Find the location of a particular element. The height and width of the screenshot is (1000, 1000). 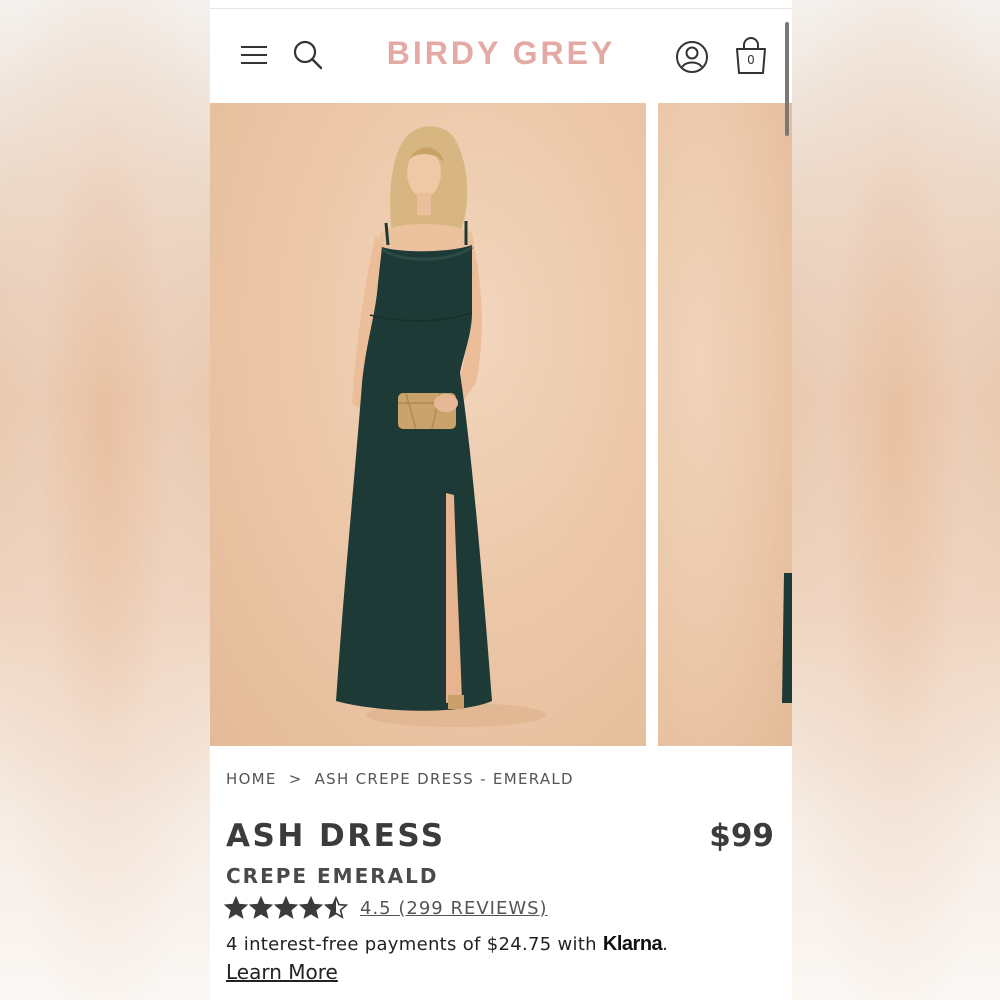

reviews-link: 4.5 (299 REVIEWS) is located at coordinates (454, 908).